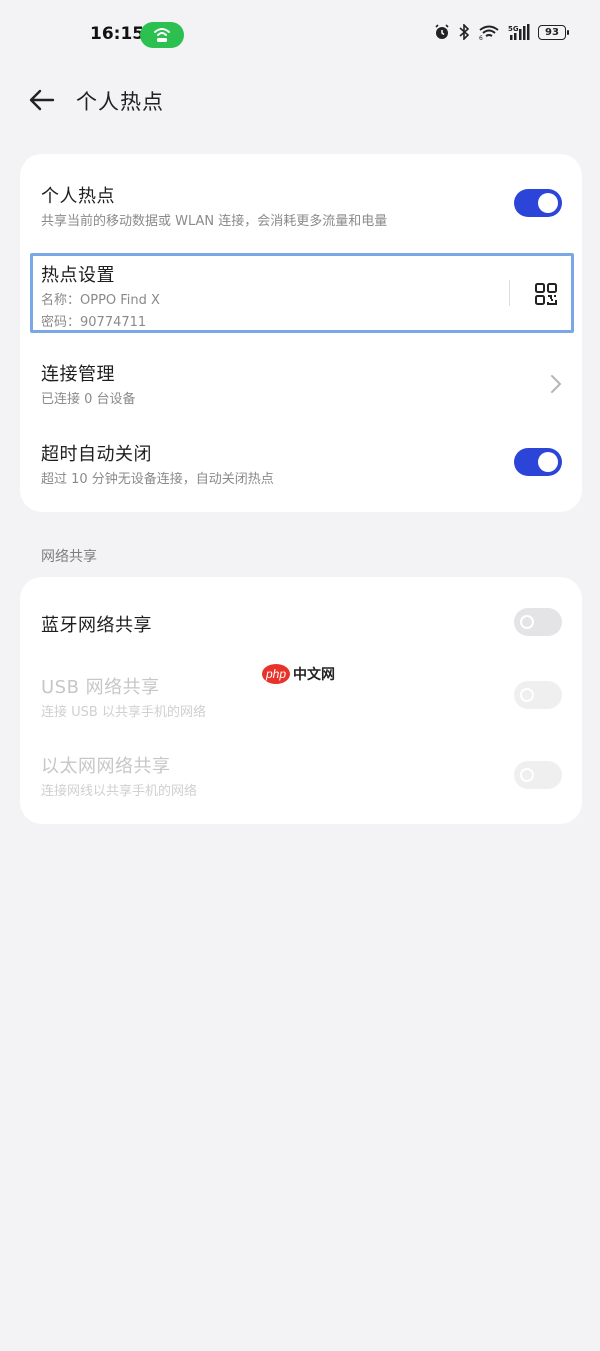 The image size is (600, 1351). What do you see at coordinates (276, 674) in the screenshot?
I see `watermark-logo: php` at bounding box center [276, 674].